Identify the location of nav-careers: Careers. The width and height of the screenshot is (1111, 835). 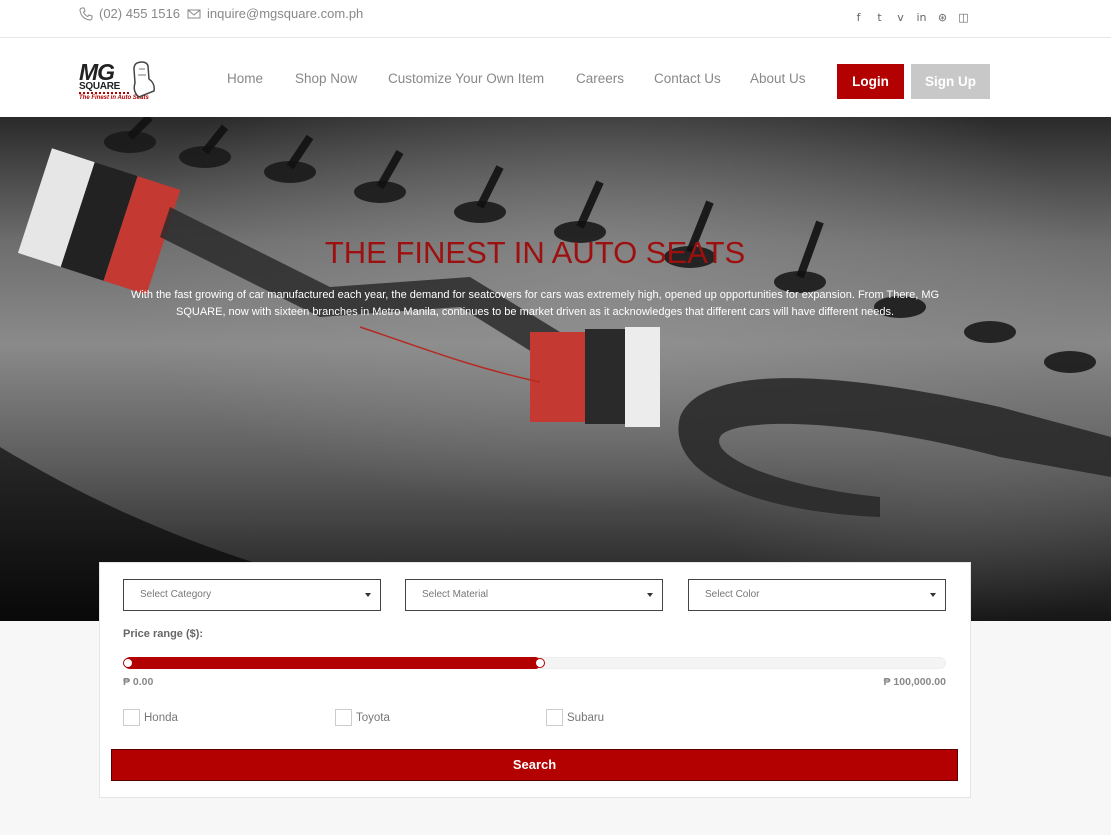
(600, 78).